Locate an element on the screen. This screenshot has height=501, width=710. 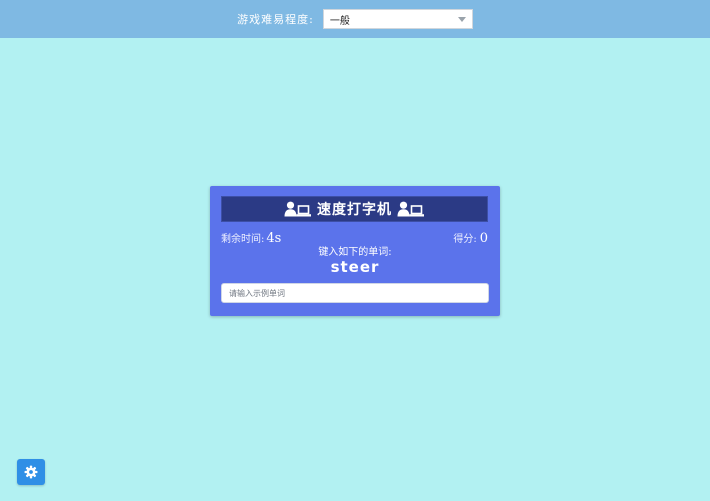
settings-button is located at coordinates (31, 472).